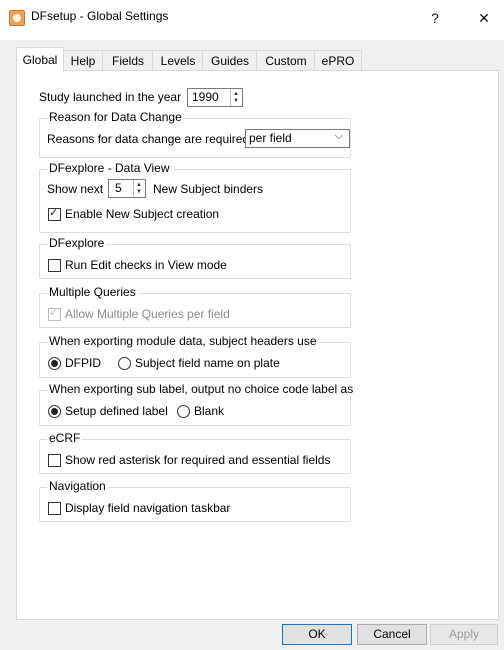  I want to click on reason-dropdown-value: per field, so click(270, 138).